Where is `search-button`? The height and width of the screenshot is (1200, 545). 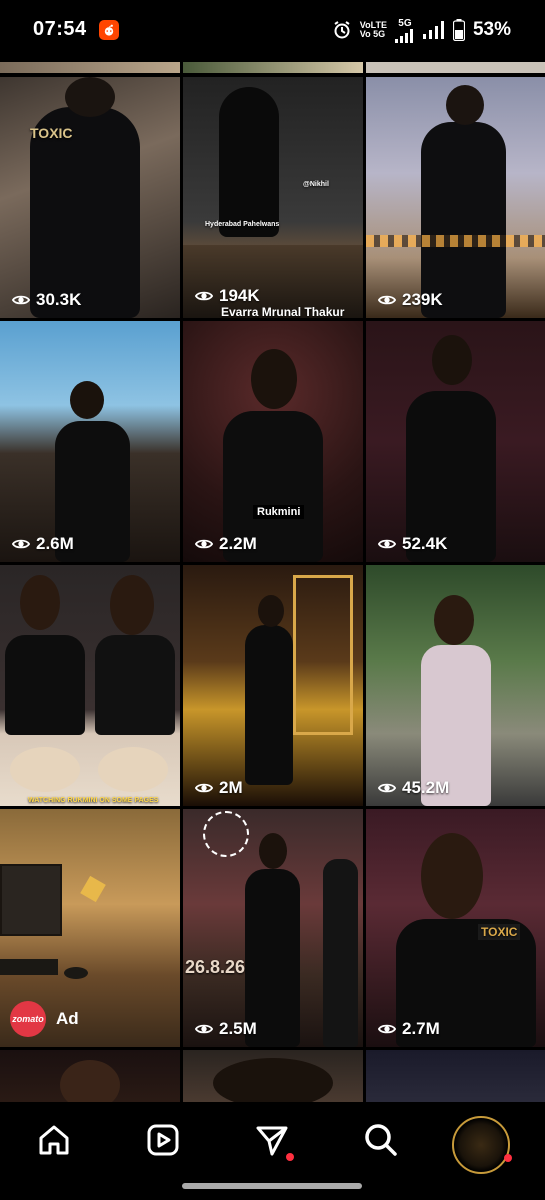
search-button is located at coordinates (381, 1140).